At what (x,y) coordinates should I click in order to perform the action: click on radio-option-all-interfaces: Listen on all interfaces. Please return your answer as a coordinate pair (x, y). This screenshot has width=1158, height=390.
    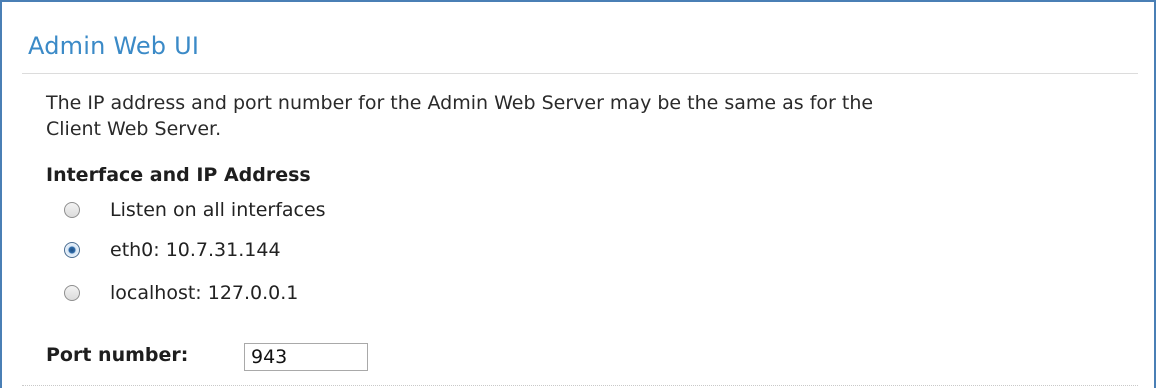
    Looking at the image, I should click on (195, 210).